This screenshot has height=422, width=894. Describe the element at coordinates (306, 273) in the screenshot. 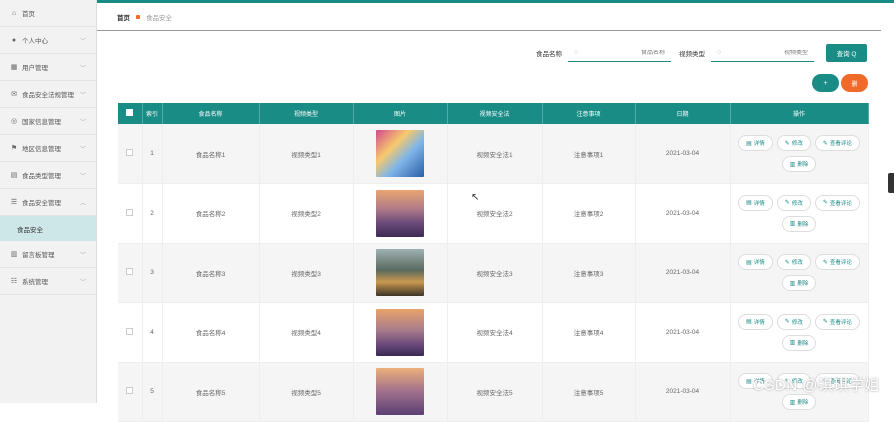

I see `video-type: 视频类型3` at that location.